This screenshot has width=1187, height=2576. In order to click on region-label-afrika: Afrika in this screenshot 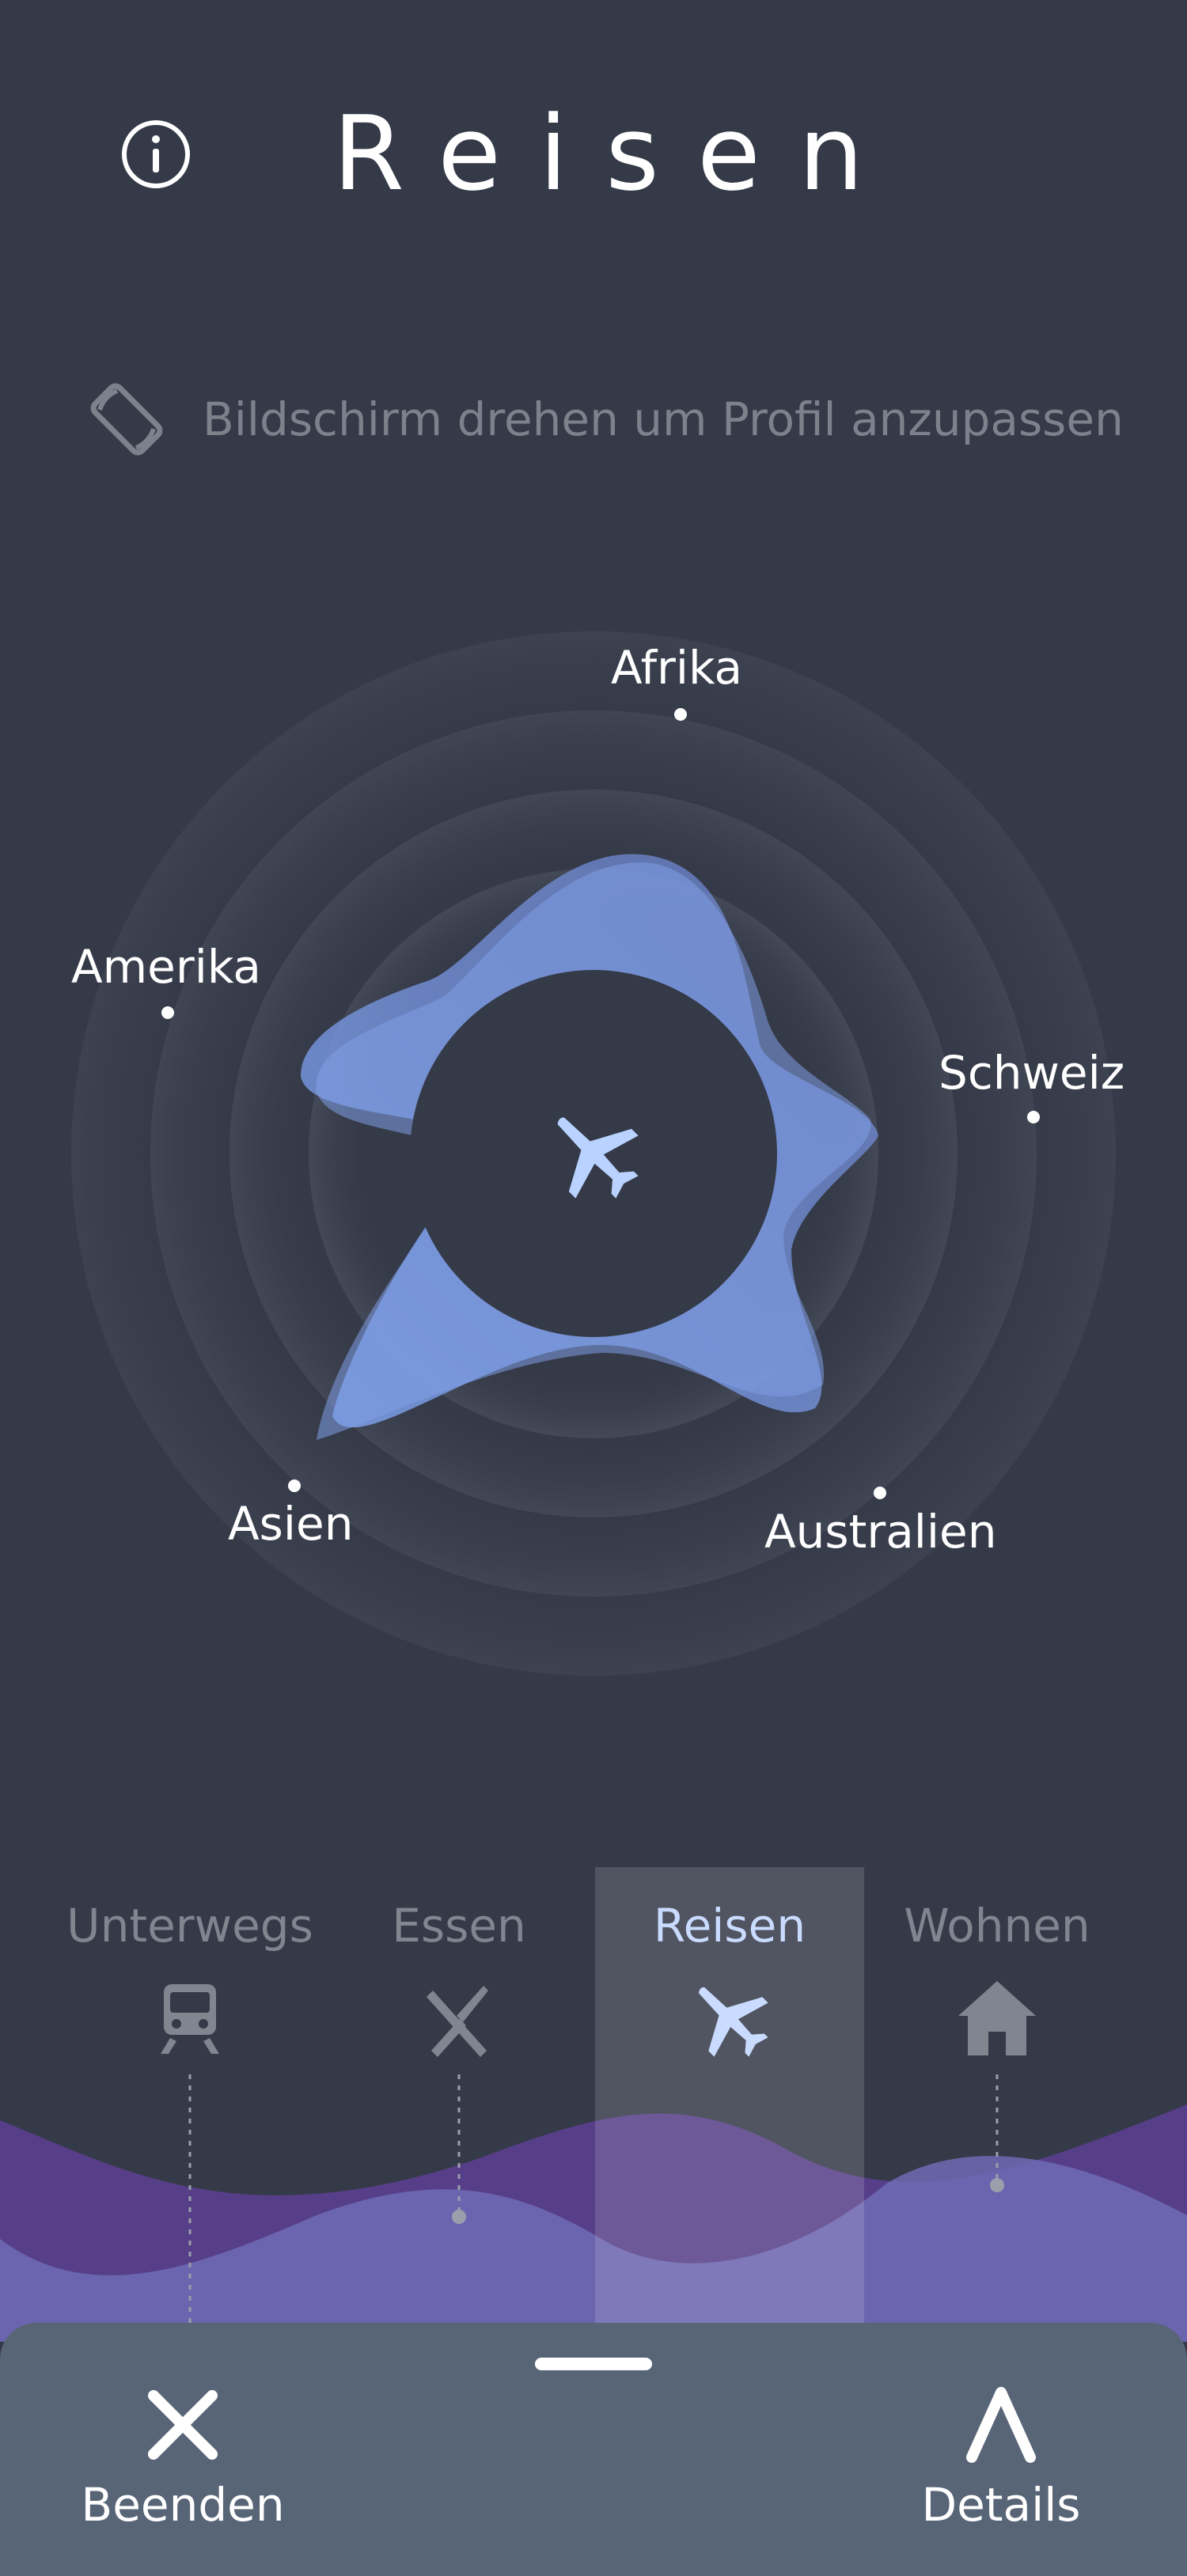, I will do `click(677, 668)`.